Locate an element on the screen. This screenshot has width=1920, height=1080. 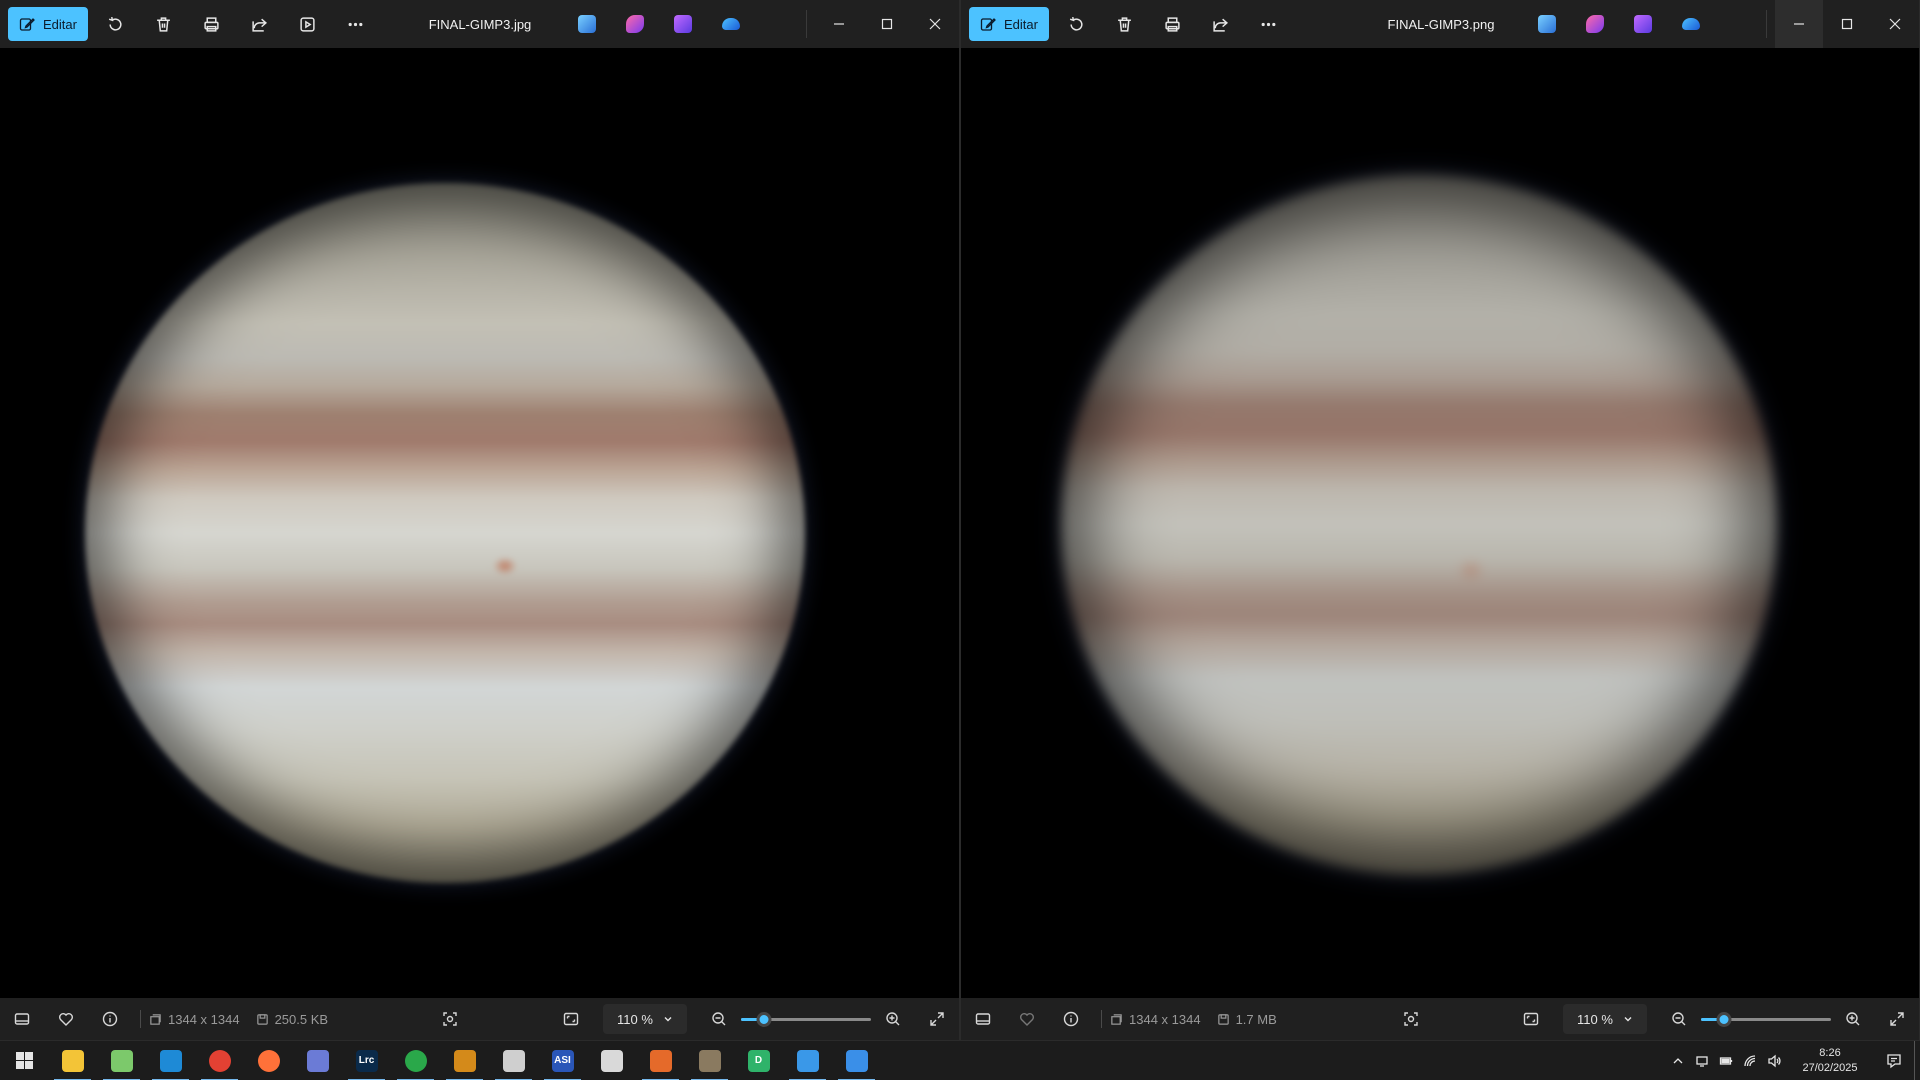
heart-icon is located at coordinates (1027, 1019).